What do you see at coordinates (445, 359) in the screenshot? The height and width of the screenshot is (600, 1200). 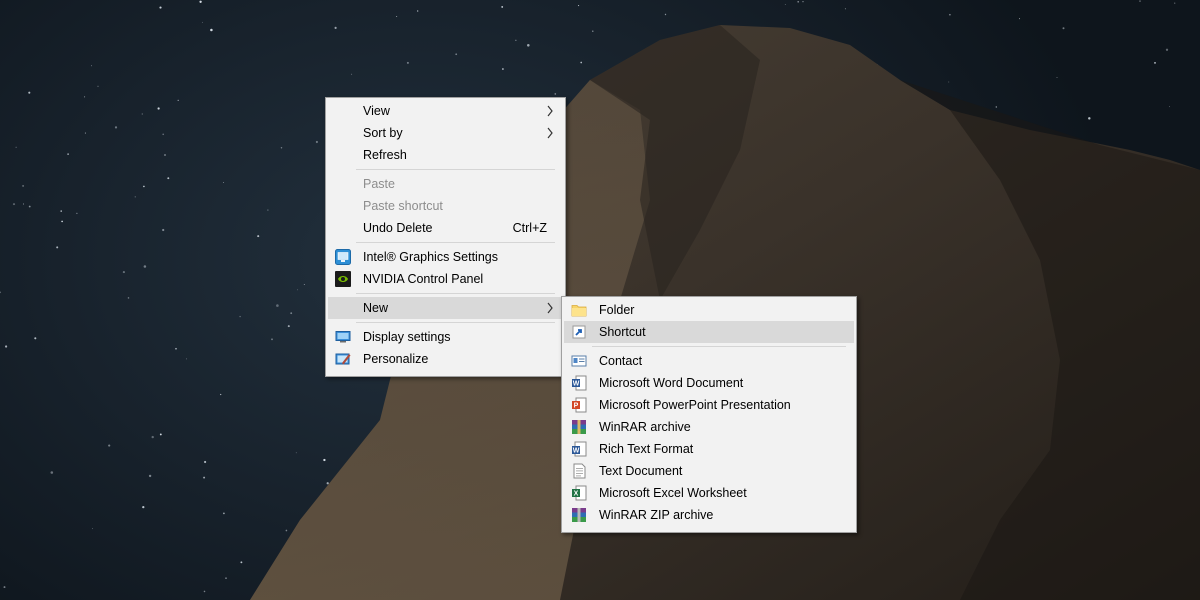 I see `menu-item-personalize: Personalize` at bounding box center [445, 359].